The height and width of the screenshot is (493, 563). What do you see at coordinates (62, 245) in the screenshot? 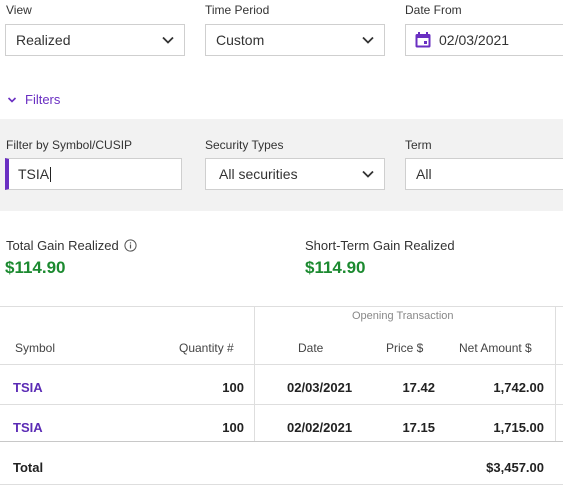
I see `total-gain-label: Total Gain Realized` at bounding box center [62, 245].